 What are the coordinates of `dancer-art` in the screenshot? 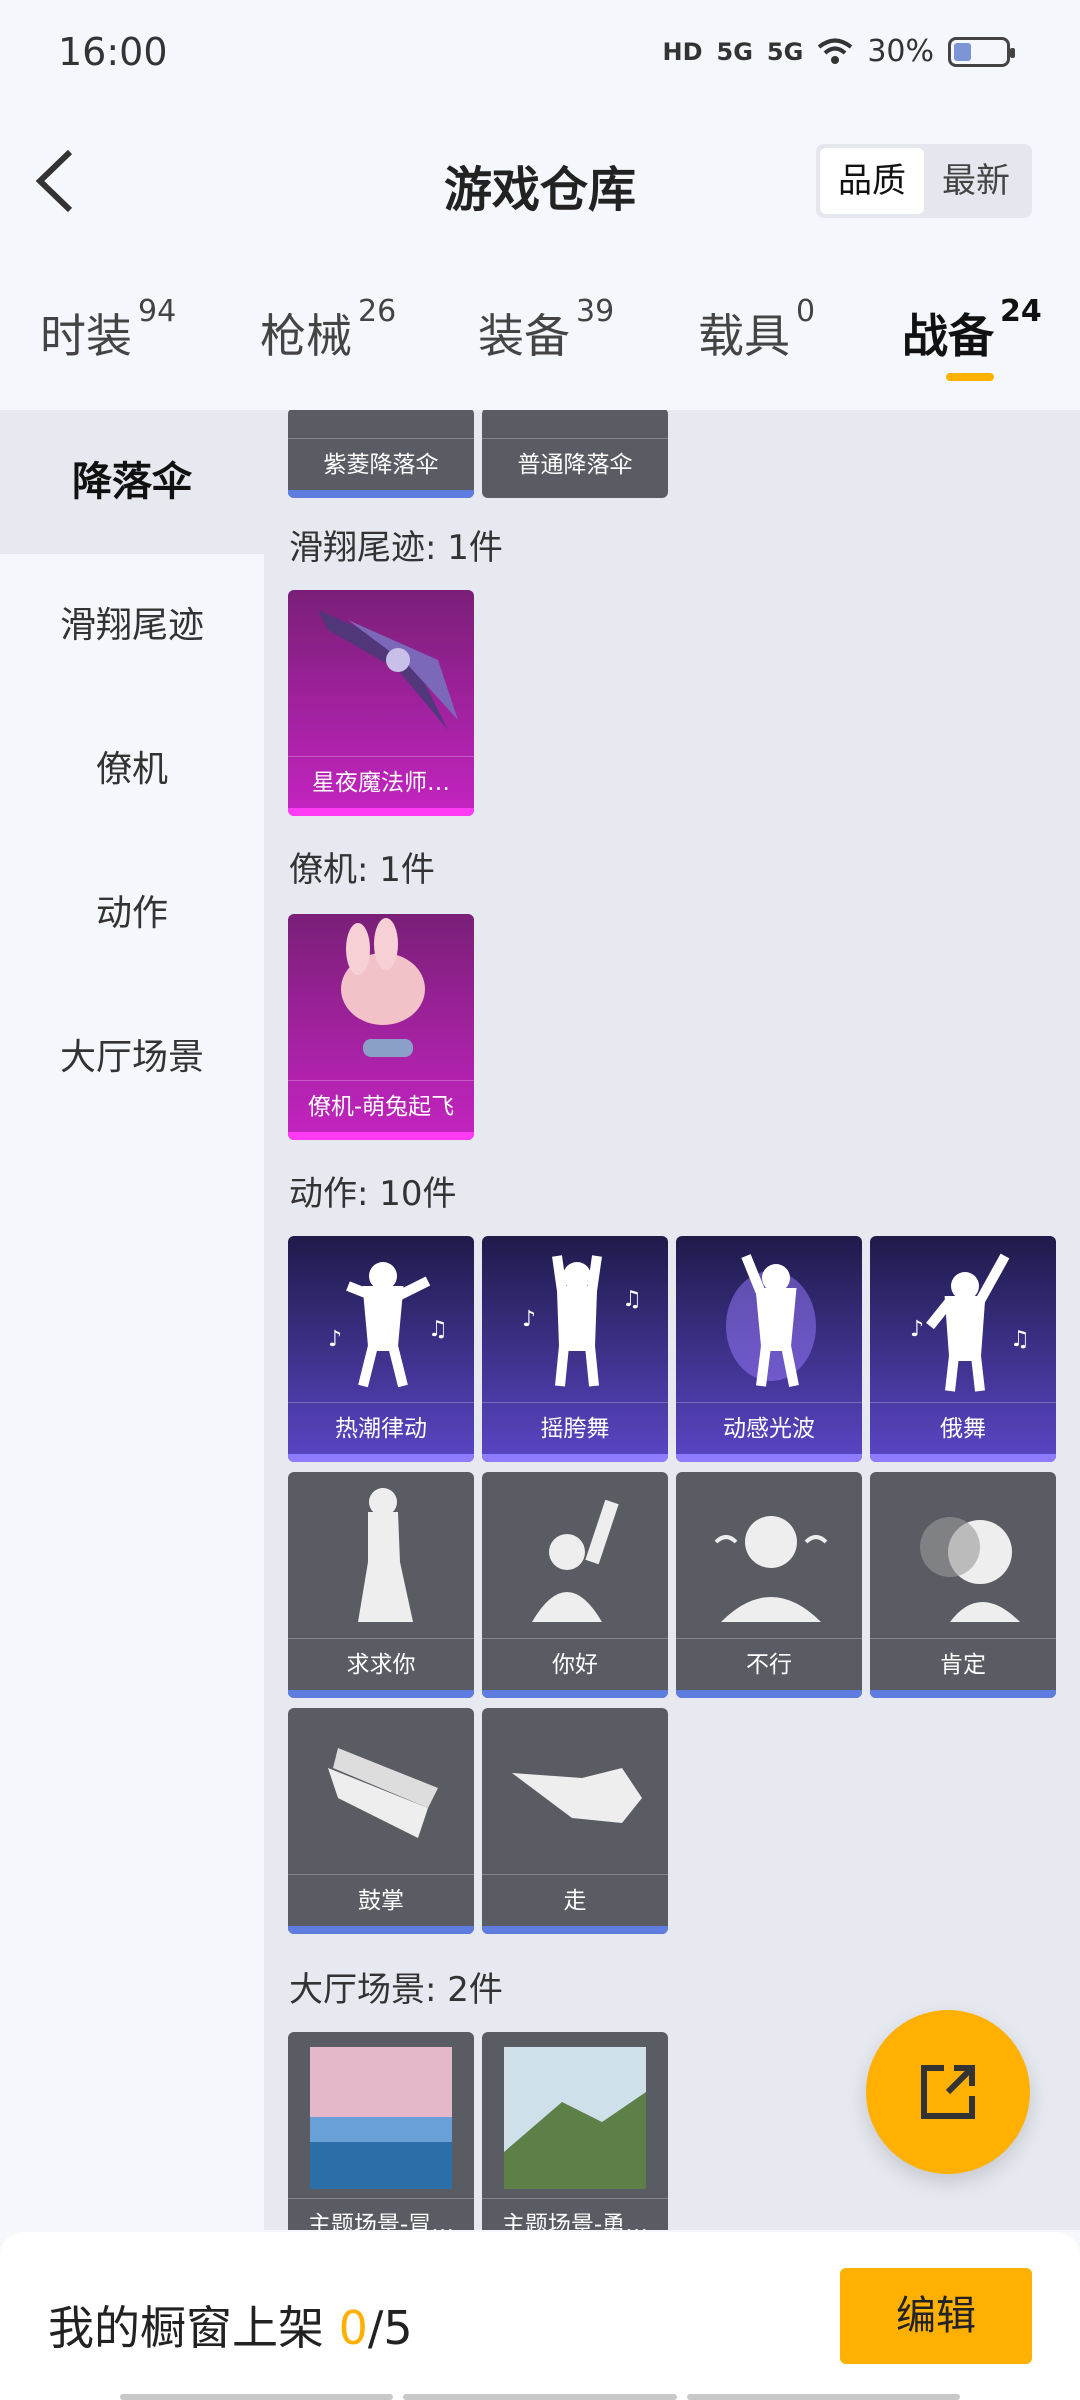 It's located at (771, 1320).